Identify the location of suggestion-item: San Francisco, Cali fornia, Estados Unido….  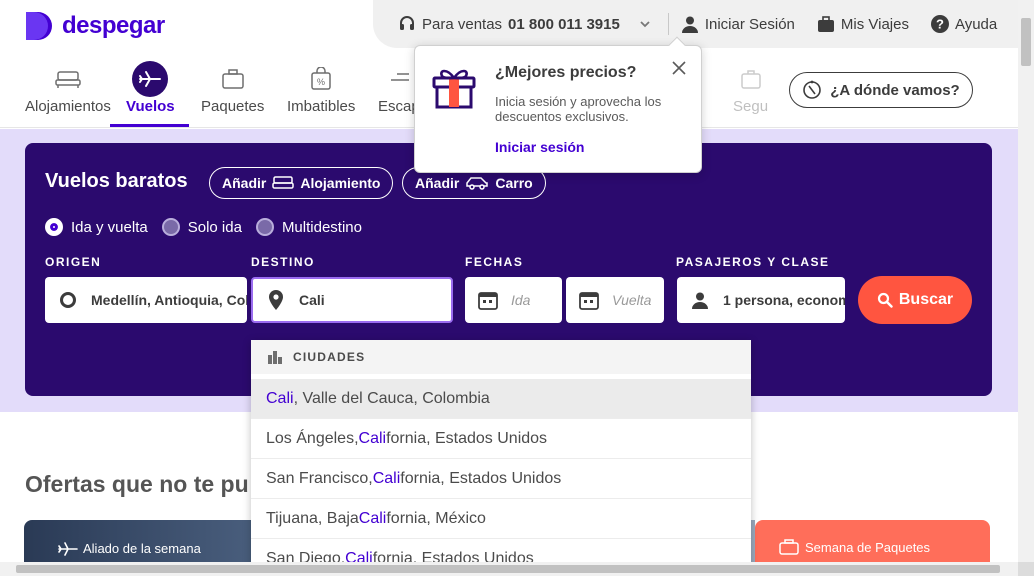
(501, 479).